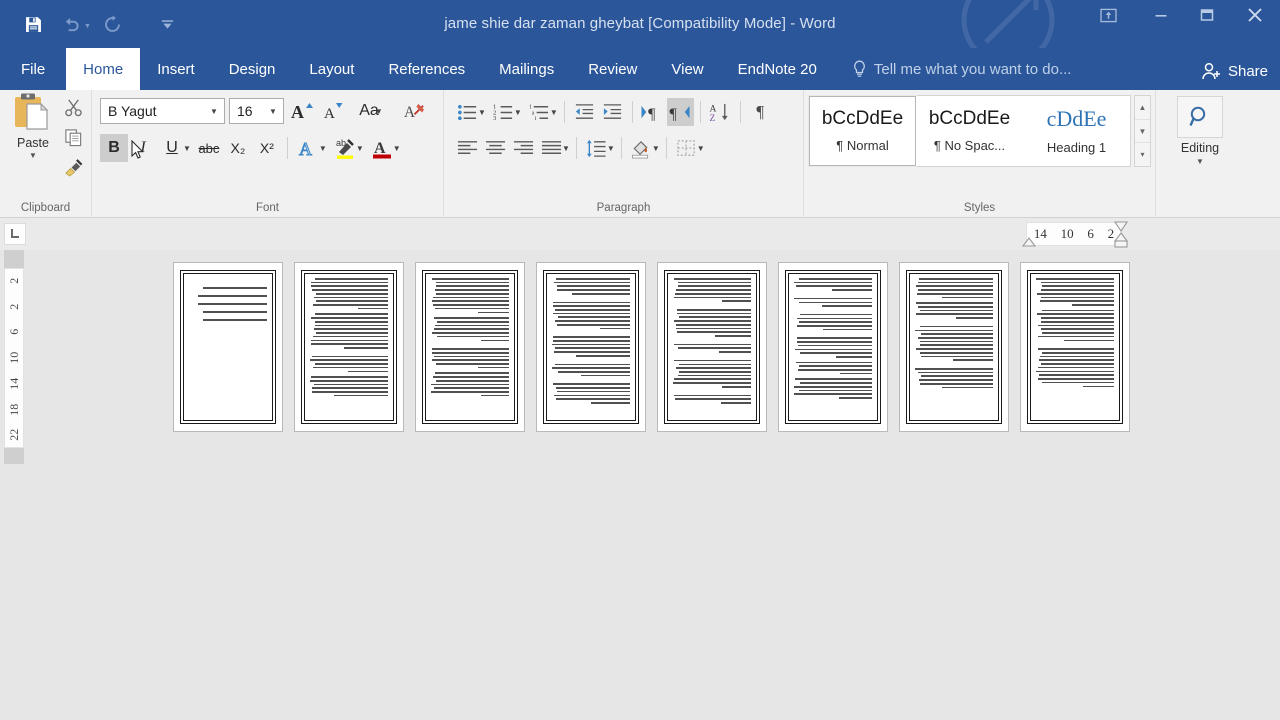  Describe the element at coordinates (73, 167) in the screenshot. I see `format-painter-button` at that location.